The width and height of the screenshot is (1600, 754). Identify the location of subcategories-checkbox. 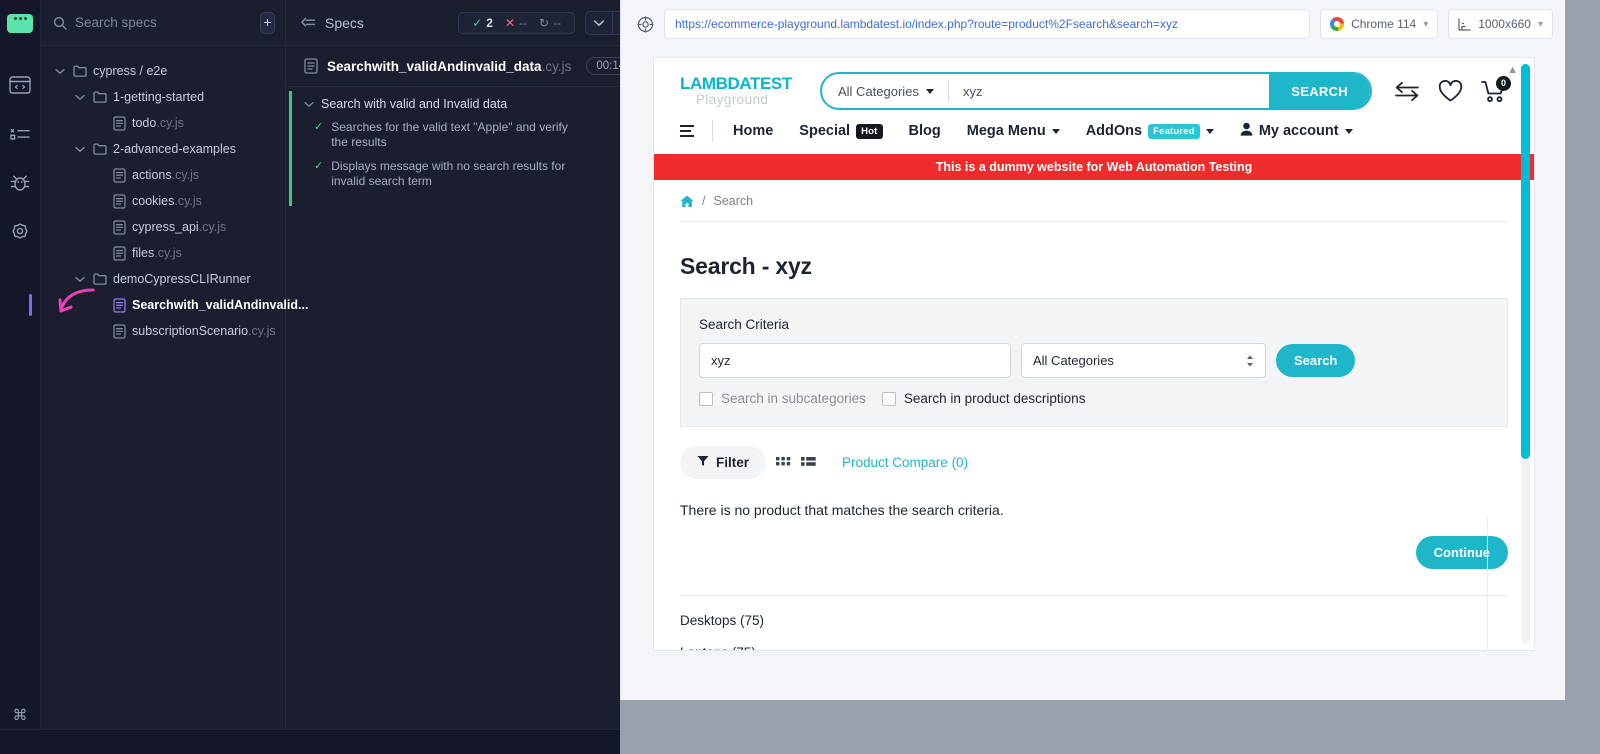
(706, 398).